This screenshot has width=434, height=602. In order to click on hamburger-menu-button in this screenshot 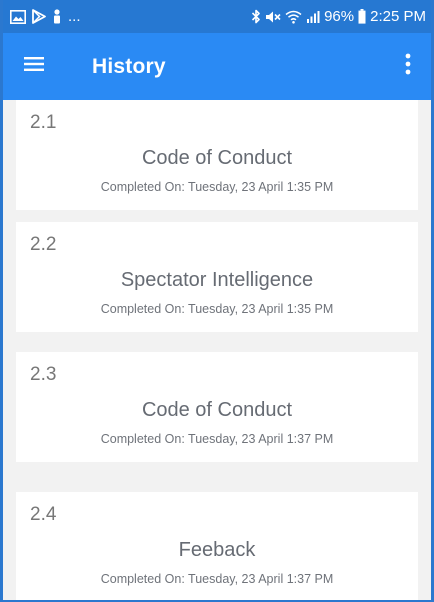, I will do `click(34, 67)`.